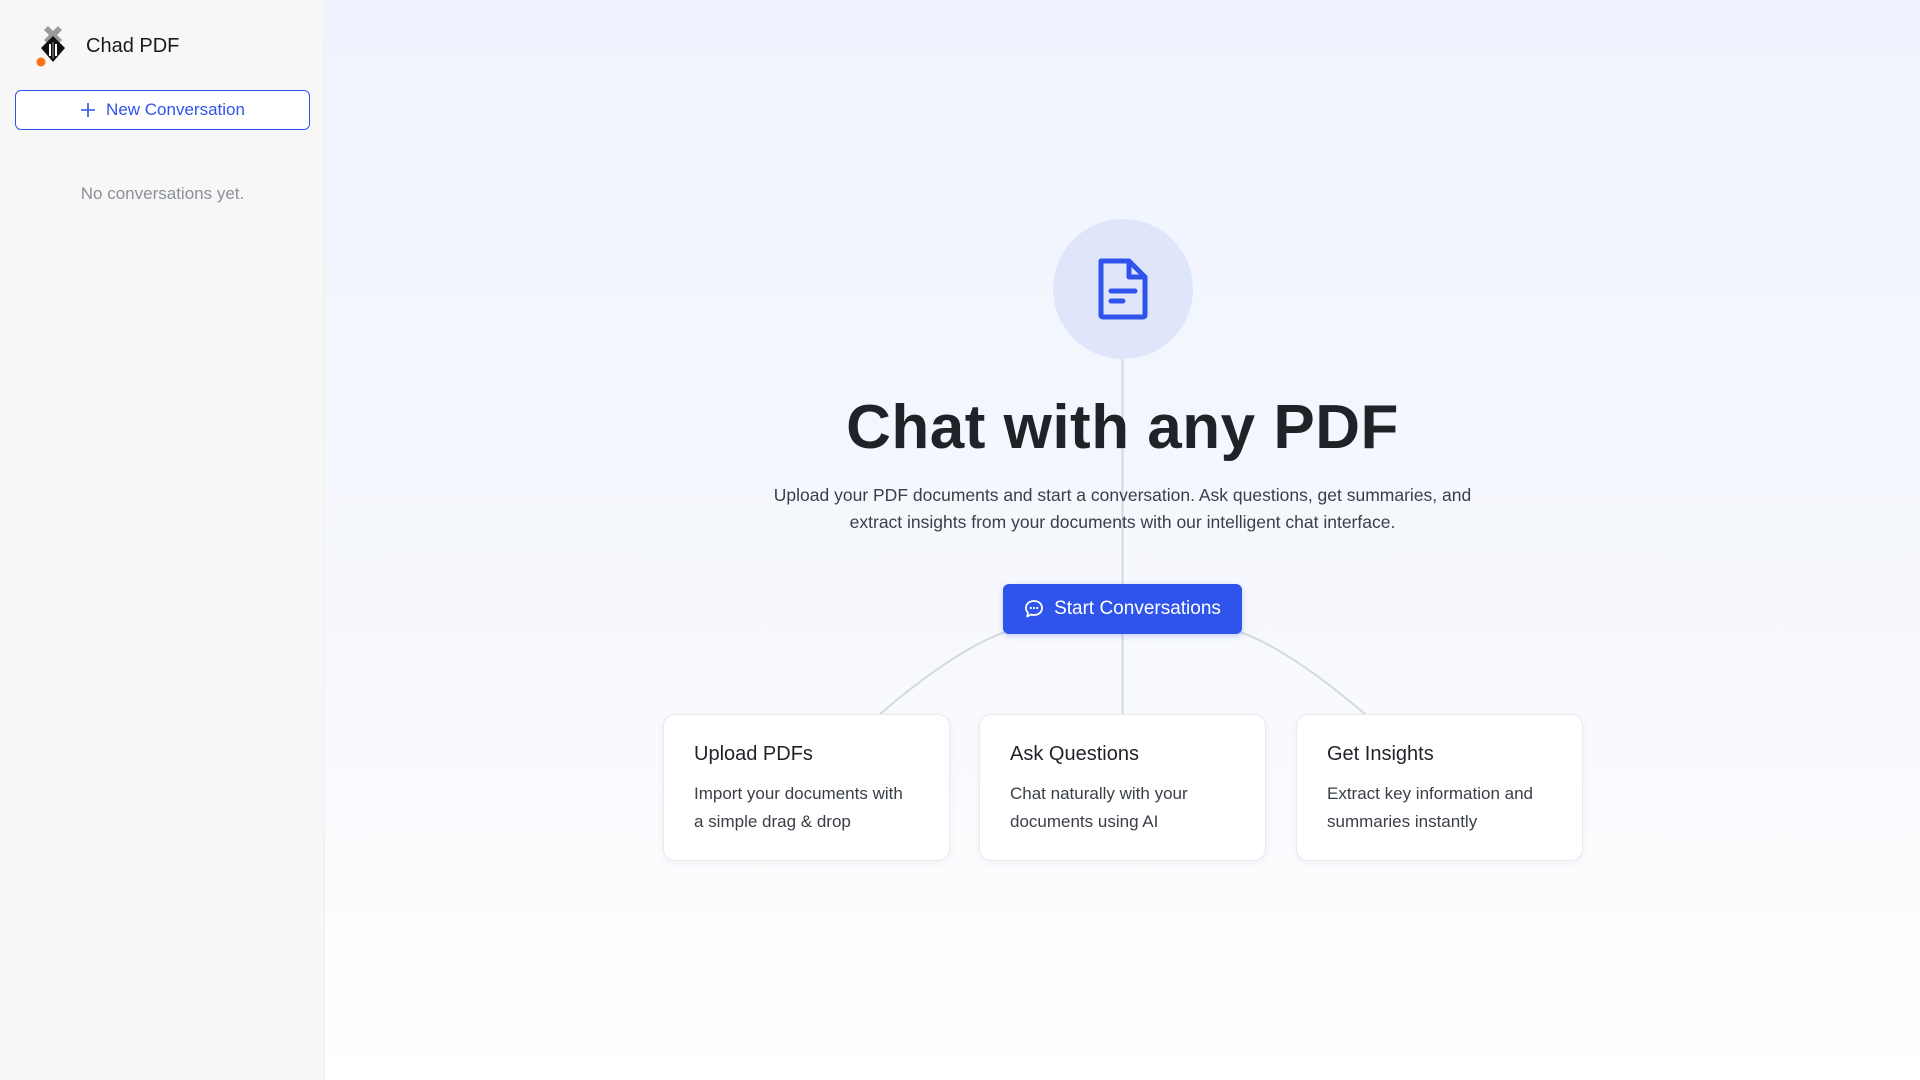 The height and width of the screenshot is (1080, 1920). I want to click on plus-icon, so click(88, 110).